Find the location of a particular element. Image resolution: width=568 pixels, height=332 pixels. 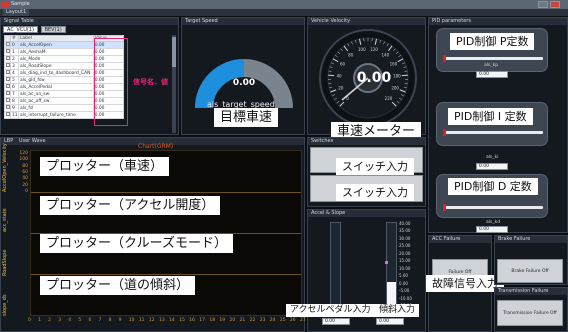

plot-x-tick: 7 is located at coordinates (100, 320).